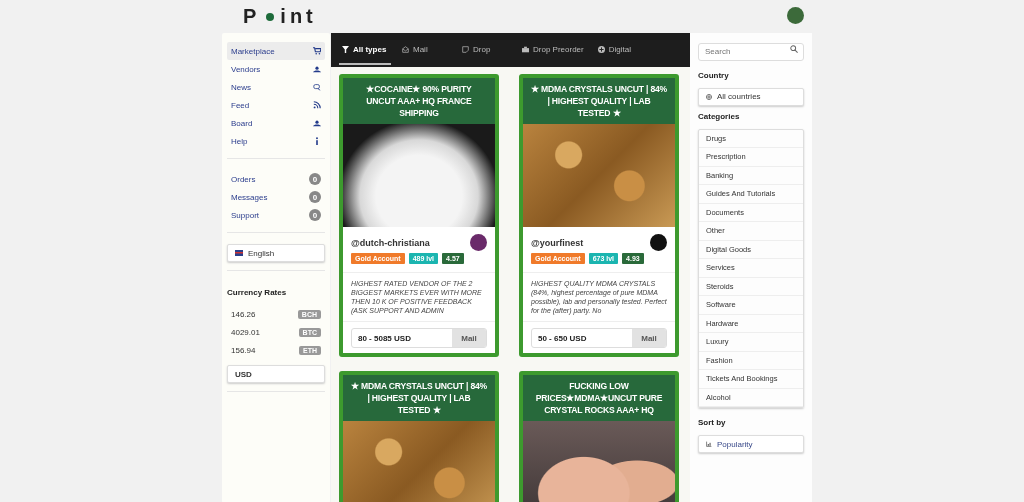  What do you see at coordinates (276, 69) in the screenshot?
I see `nav-item: Vendors` at bounding box center [276, 69].